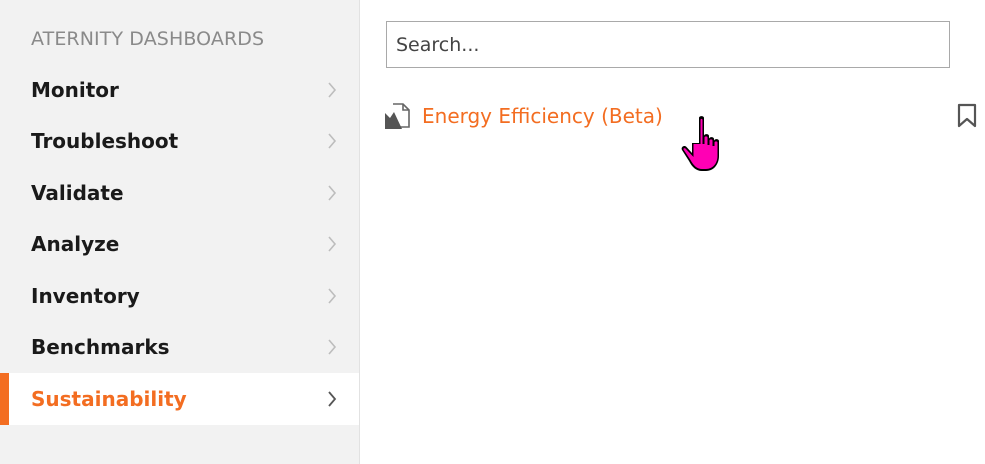  Describe the element at coordinates (179, 90) in the screenshot. I see `sidebar-item-monitor: Monitor` at that location.